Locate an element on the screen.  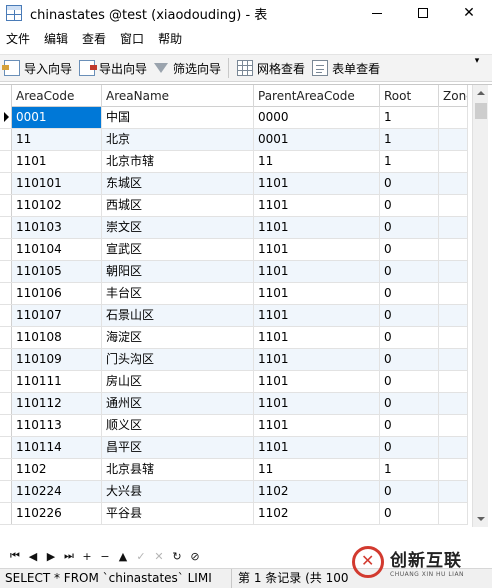
table-row: 110102 西城区 1101 0 is located at coordinates (234, 206).